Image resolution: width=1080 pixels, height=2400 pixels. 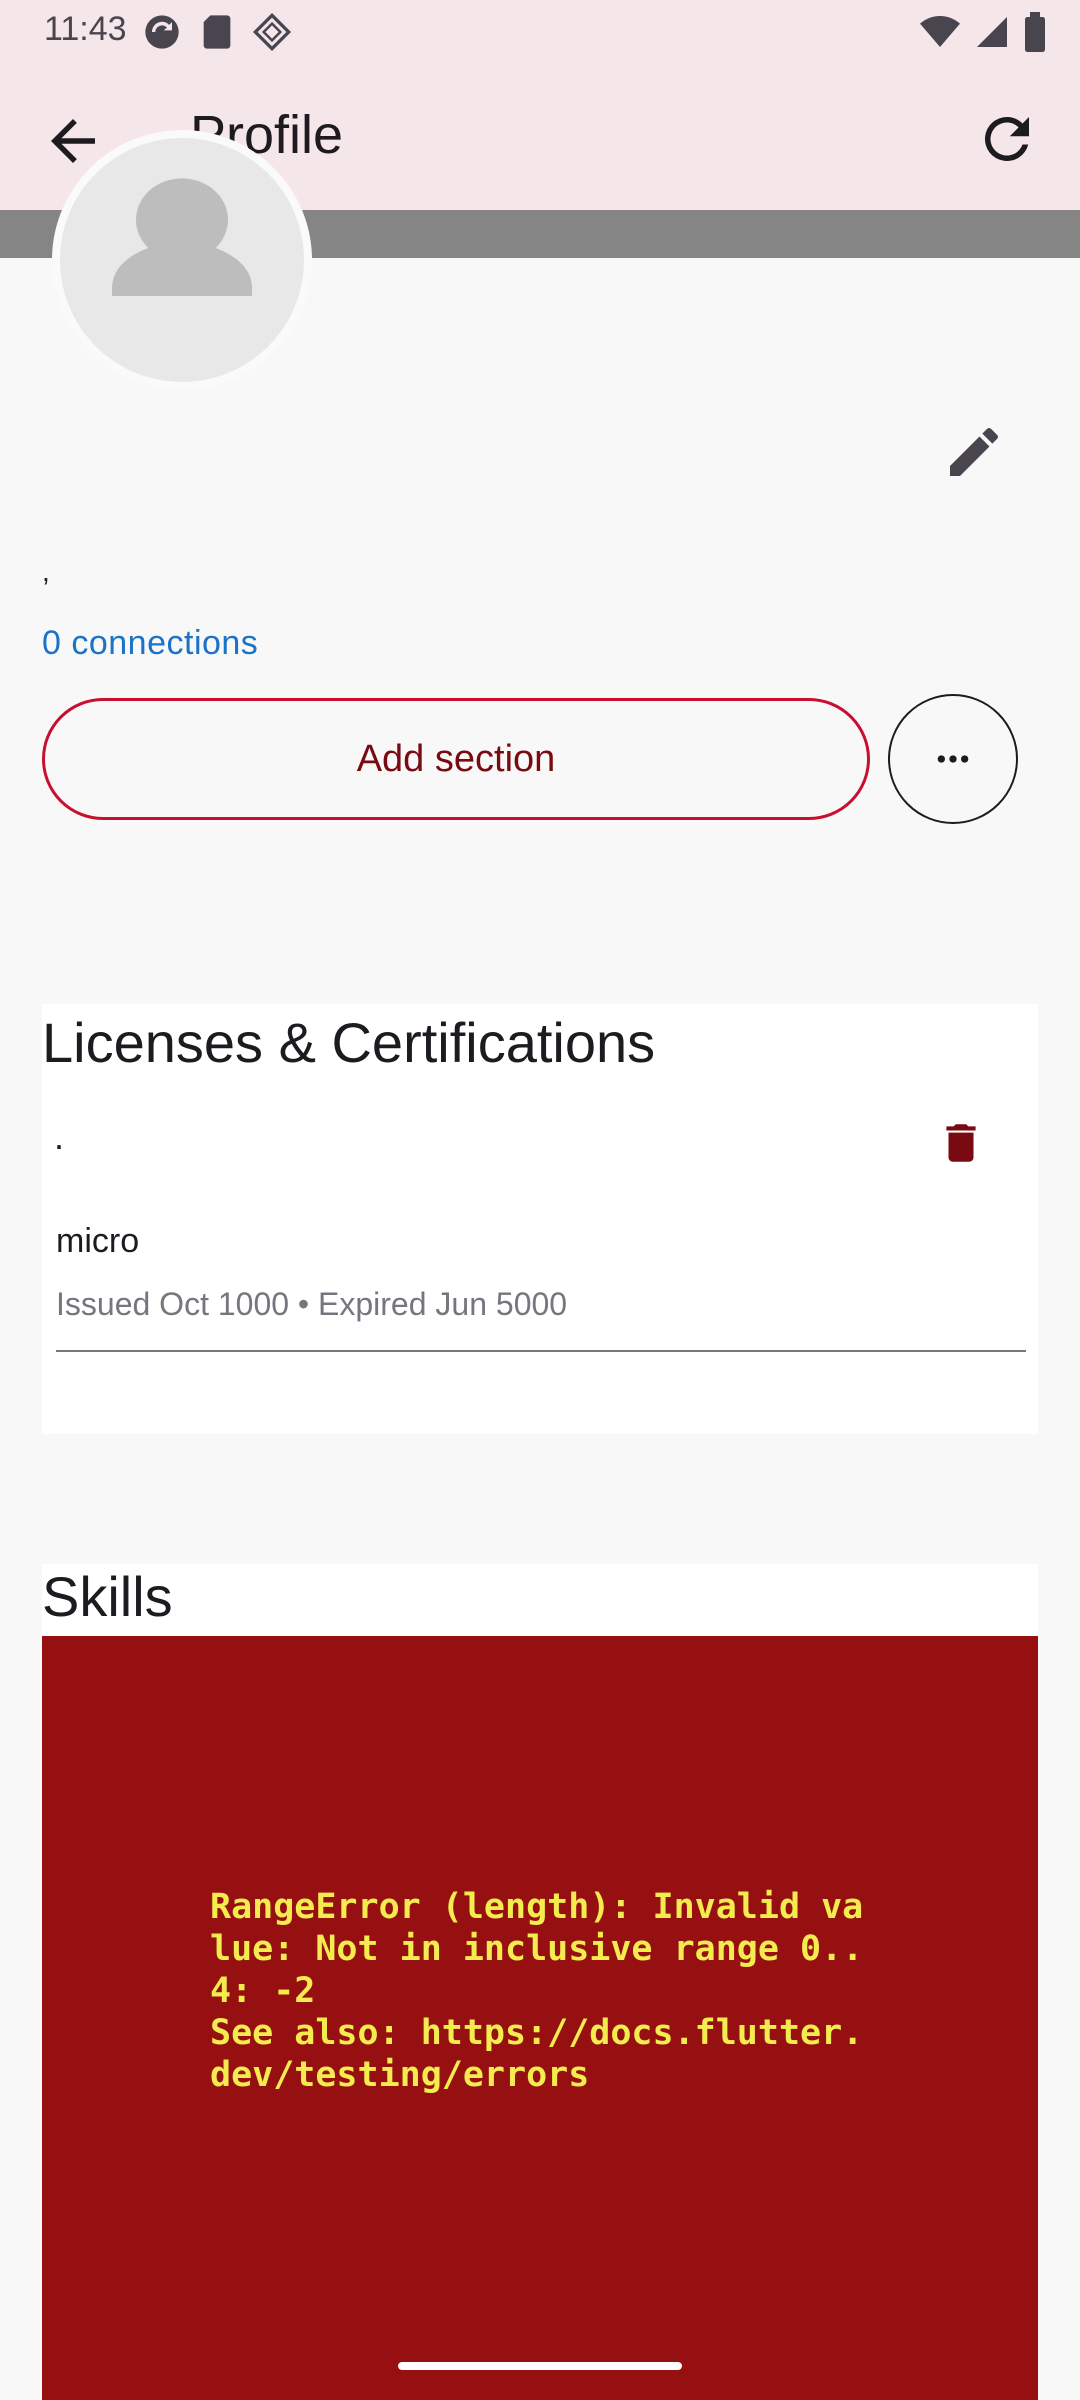 What do you see at coordinates (349, 1042) in the screenshot?
I see `licenses-heading: Licenses & Certifications` at bounding box center [349, 1042].